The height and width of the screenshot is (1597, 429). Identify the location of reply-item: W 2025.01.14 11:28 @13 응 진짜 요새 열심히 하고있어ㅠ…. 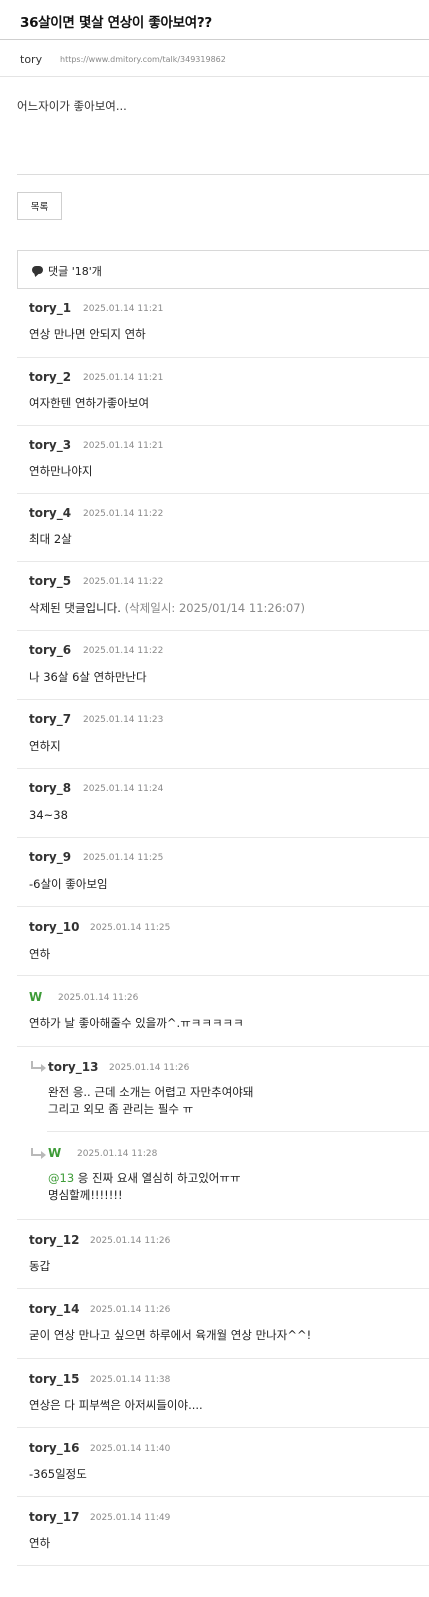
(223, 1176).